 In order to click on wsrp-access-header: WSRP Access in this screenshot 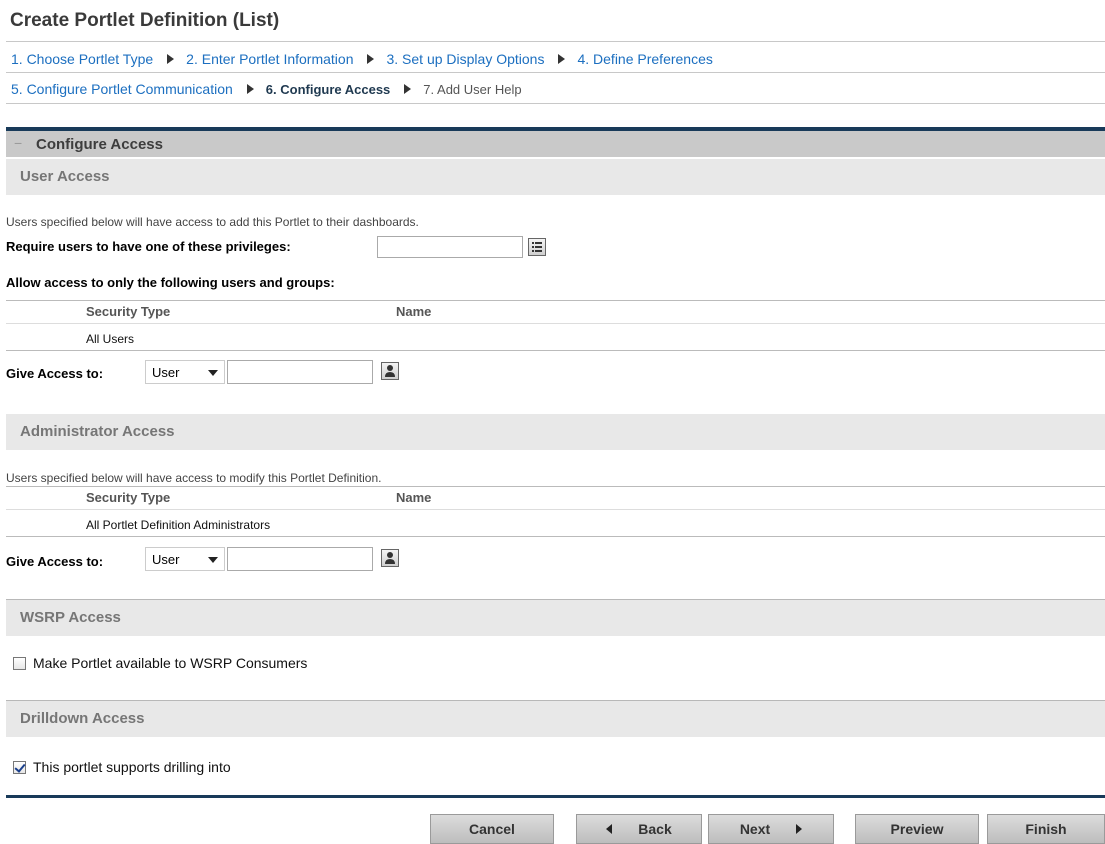, I will do `click(555, 618)`.